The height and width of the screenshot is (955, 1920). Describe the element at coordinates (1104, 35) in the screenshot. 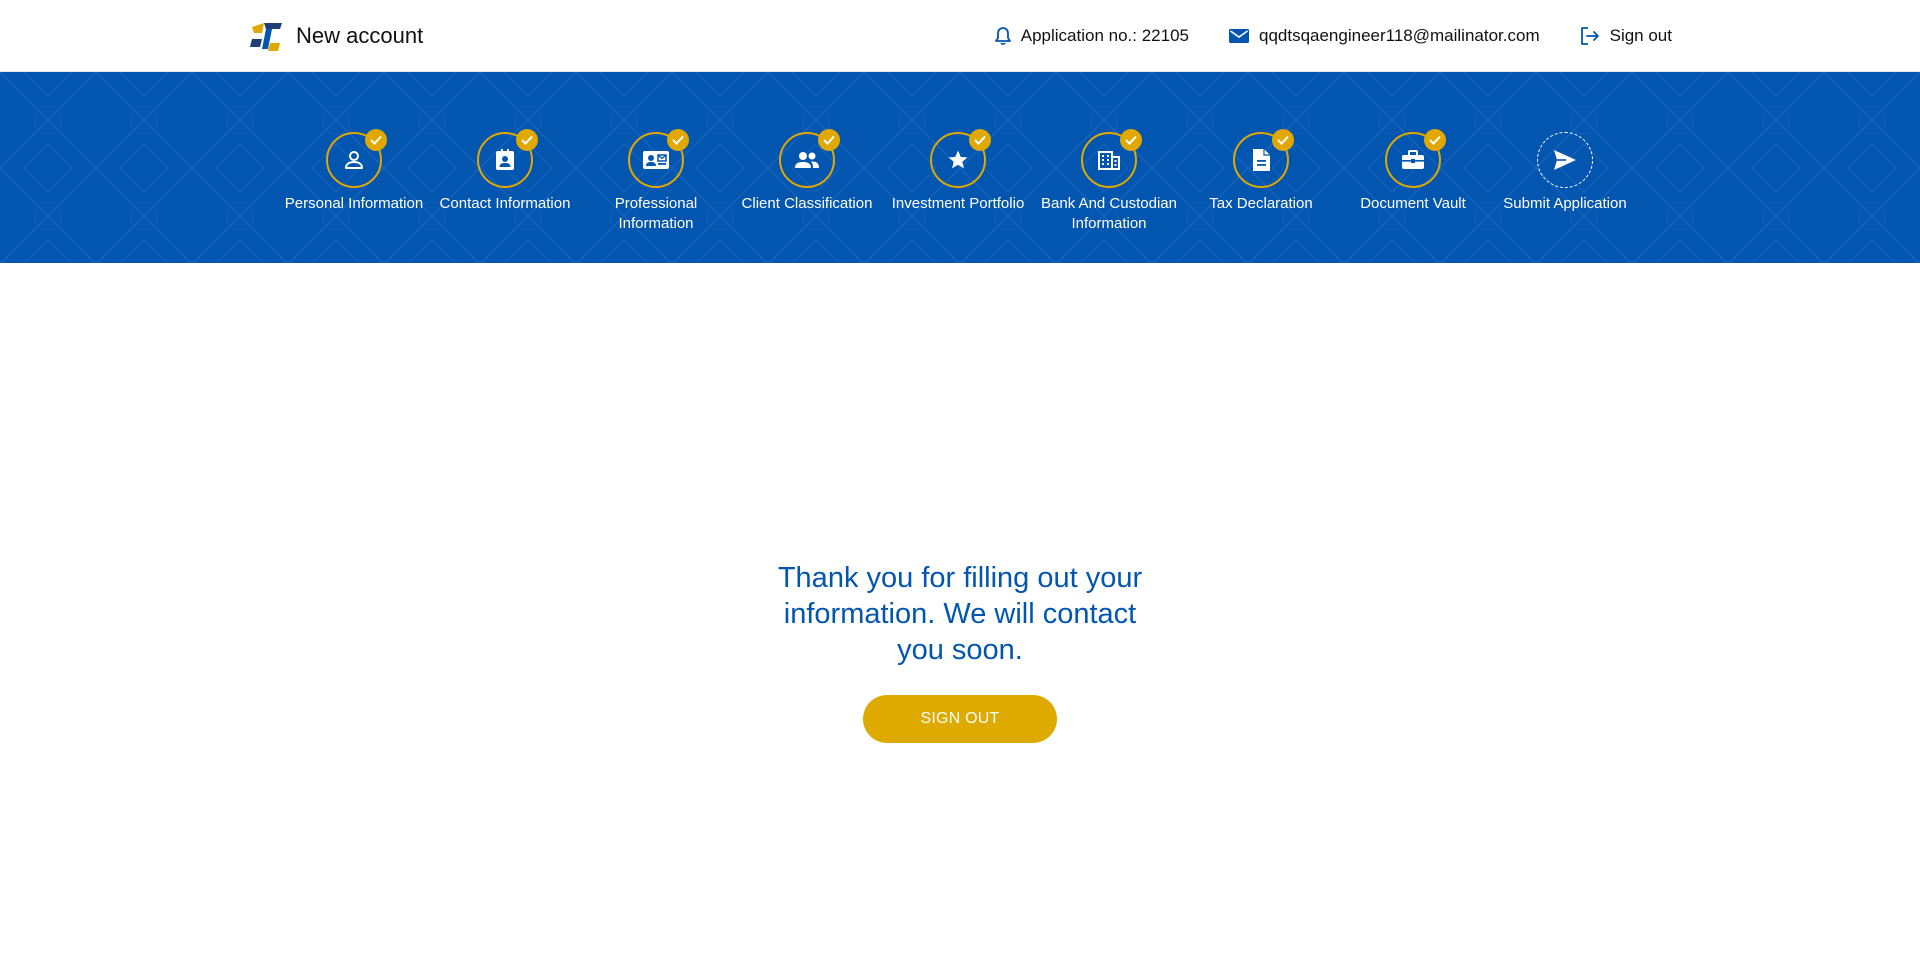

I see `application-number-text: Application no.: 22105` at that location.